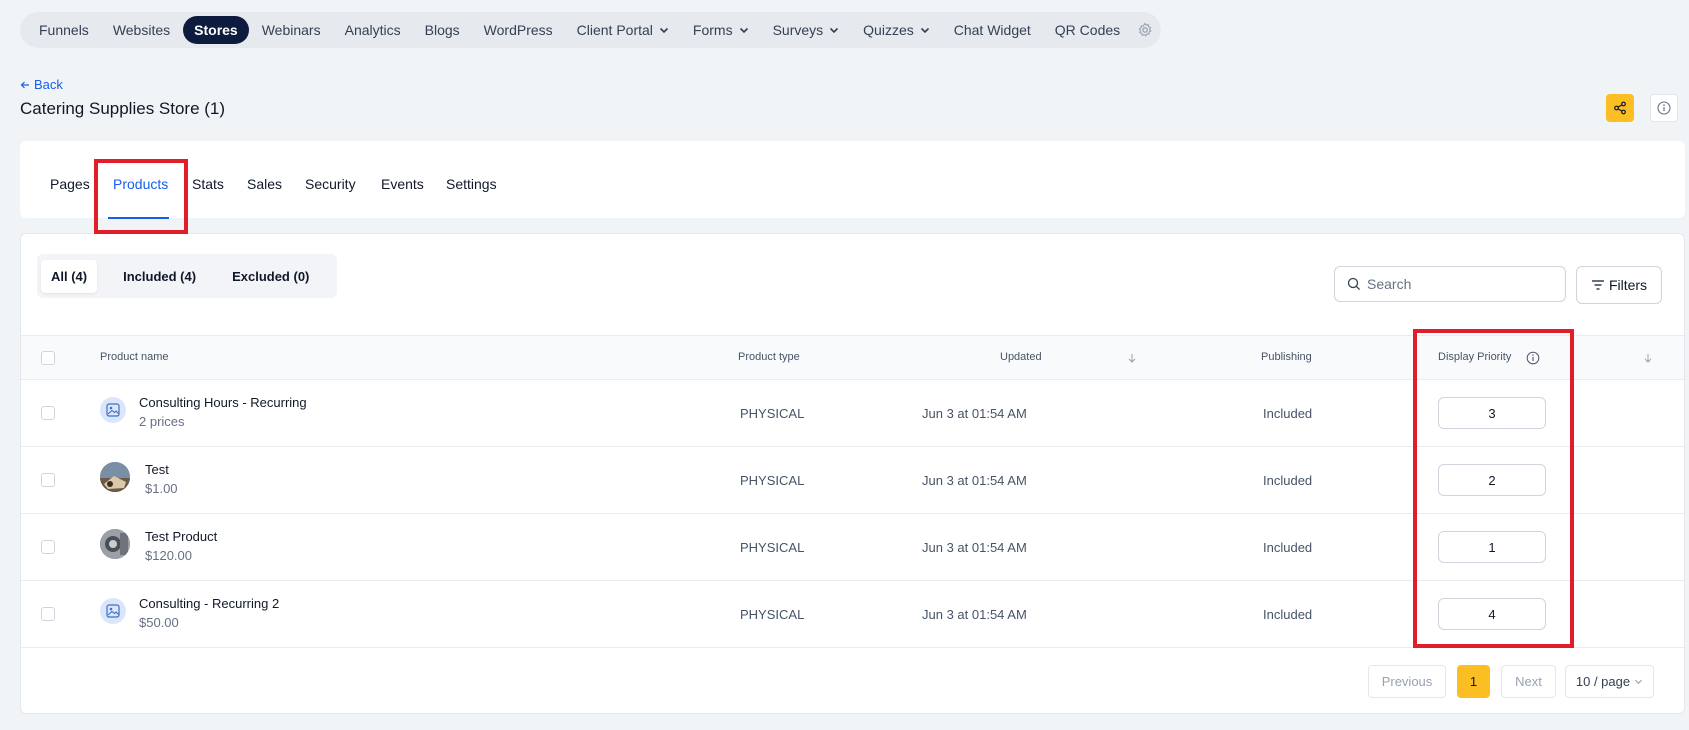 This screenshot has width=1689, height=730. I want to click on filters-button: Filters, so click(1619, 285).